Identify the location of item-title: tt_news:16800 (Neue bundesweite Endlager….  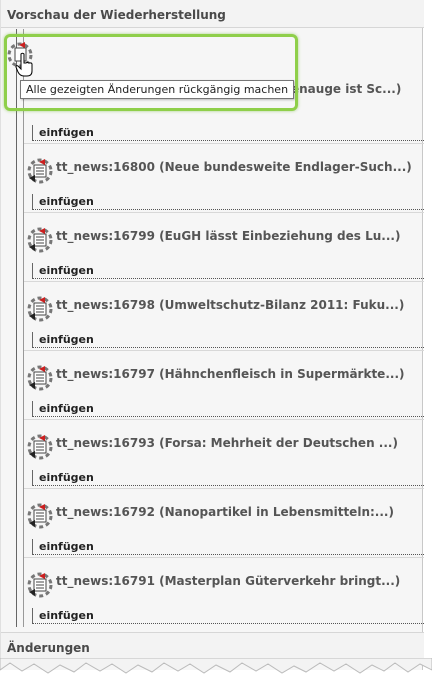
(234, 167).